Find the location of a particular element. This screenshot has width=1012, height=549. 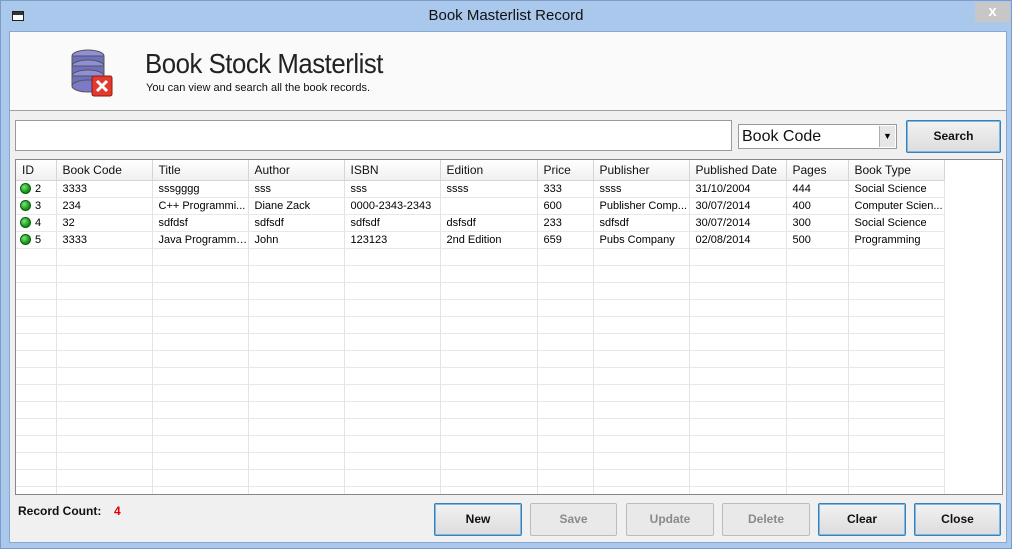

update-button: Update is located at coordinates (670, 519).